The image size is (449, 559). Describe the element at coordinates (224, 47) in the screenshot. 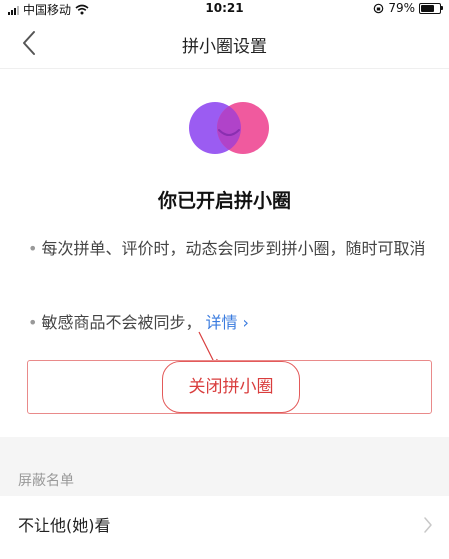

I see `page-title: 拼小圈设置` at that location.